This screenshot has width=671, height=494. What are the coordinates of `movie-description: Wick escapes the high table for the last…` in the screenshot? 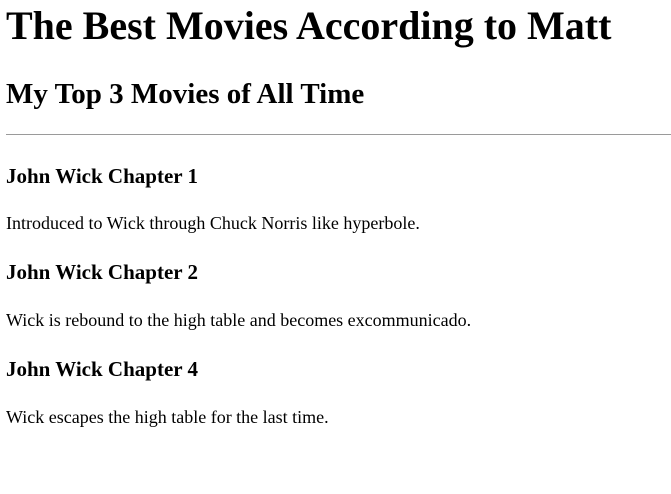 It's located at (167, 417).